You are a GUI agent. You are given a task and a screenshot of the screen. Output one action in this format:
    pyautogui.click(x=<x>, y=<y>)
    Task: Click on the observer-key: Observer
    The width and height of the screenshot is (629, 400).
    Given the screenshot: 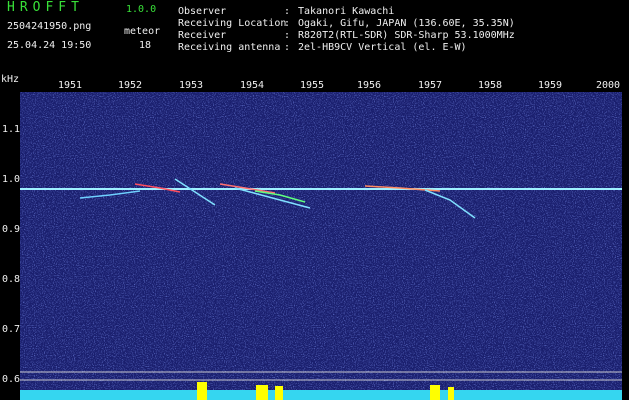 What is the action you would take?
    pyautogui.click(x=202, y=11)
    